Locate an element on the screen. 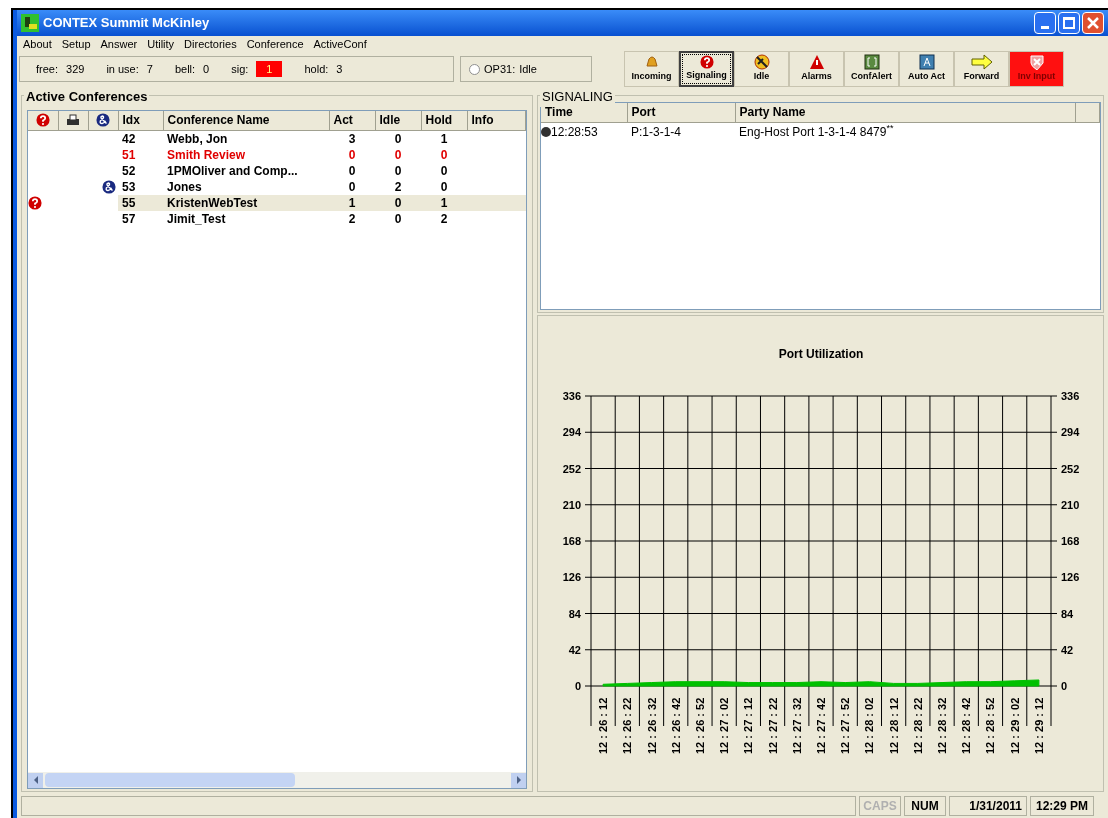  column-header: Conference Name is located at coordinates (246, 120).